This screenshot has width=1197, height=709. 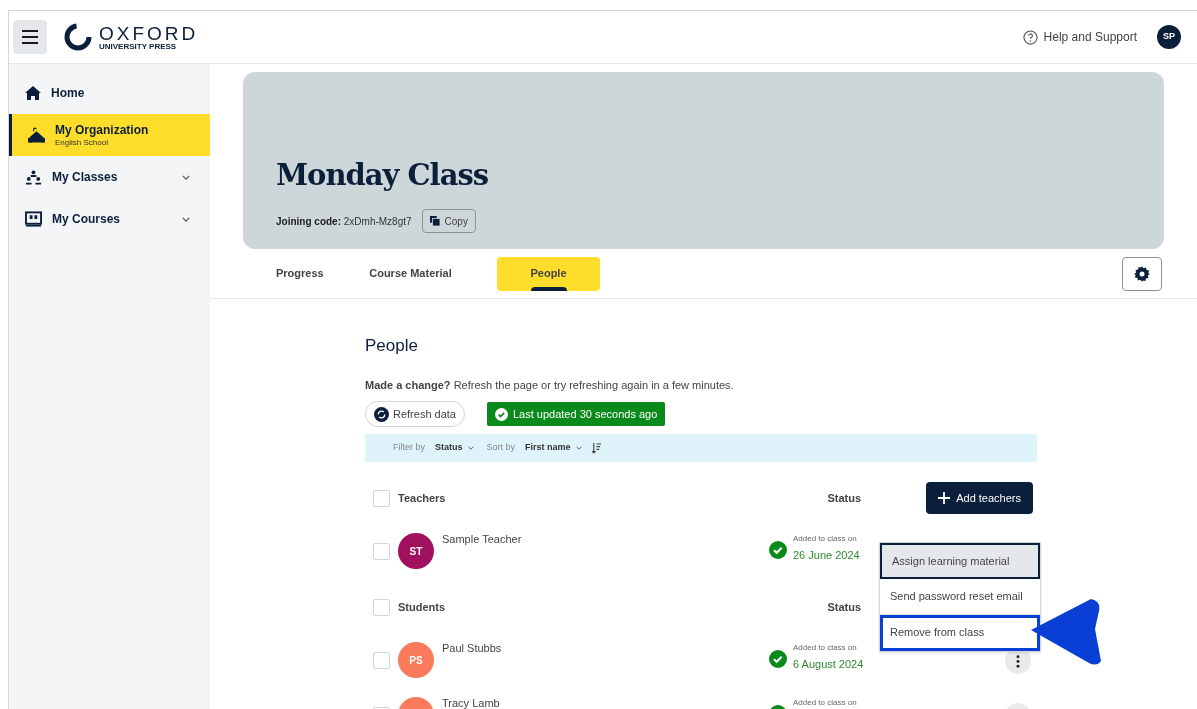 I want to click on sidebar-item: My Organization English School, so click(x=109, y=135).